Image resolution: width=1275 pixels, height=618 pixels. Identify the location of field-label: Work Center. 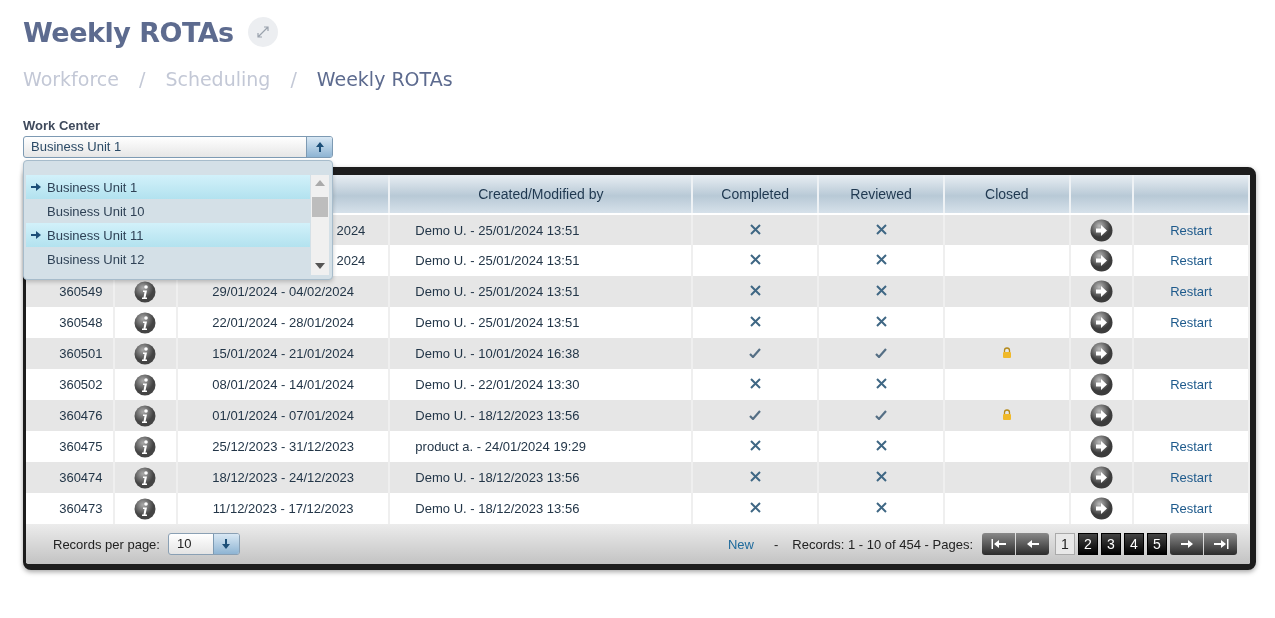
(62, 125).